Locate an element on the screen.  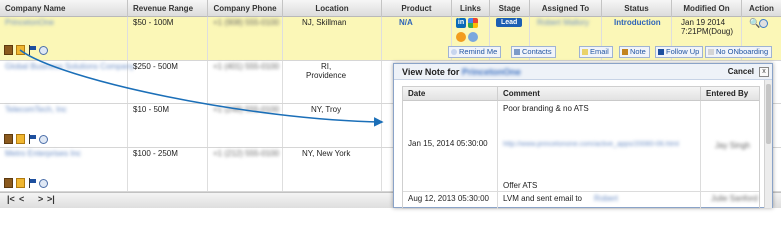
note-comment-name: Robert is located at coordinates (606, 198).